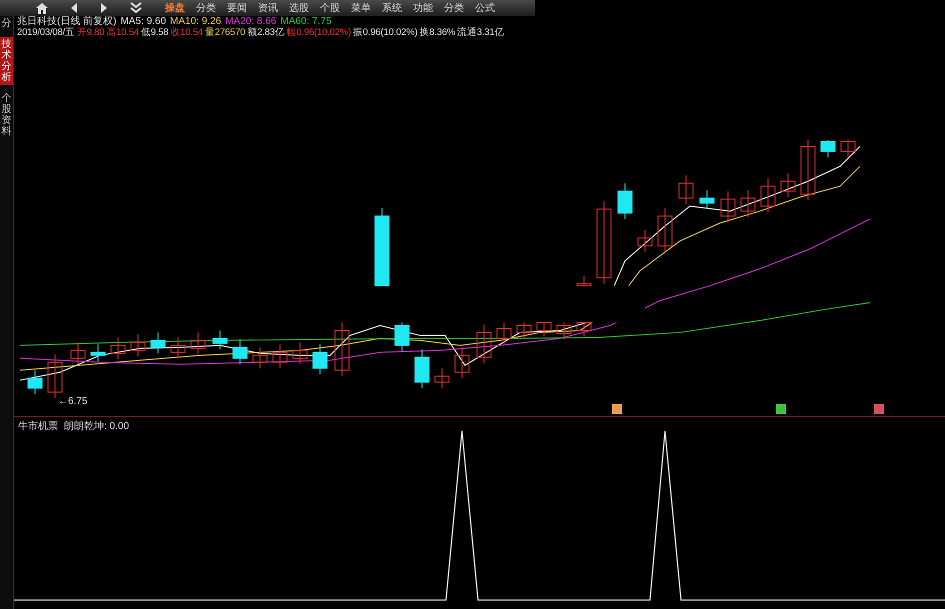  I want to click on quote-value: 幅0.96(10.02%), so click(318, 33).